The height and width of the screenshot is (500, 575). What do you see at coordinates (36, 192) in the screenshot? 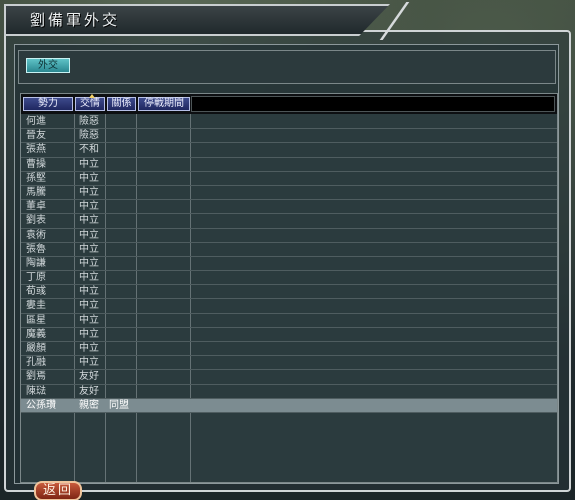
I see `cell-force: 馬騰` at bounding box center [36, 192].